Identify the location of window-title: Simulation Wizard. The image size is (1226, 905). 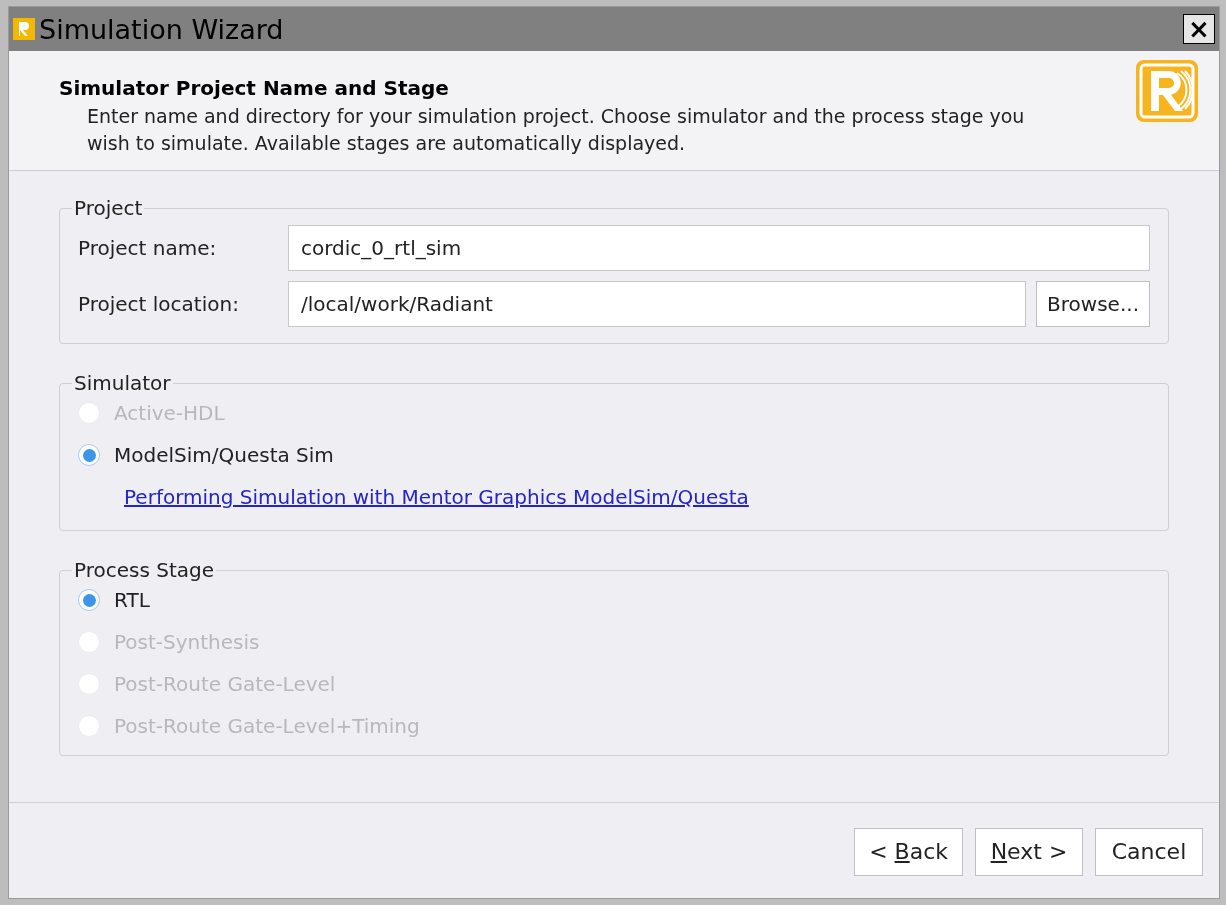
(161, 29).